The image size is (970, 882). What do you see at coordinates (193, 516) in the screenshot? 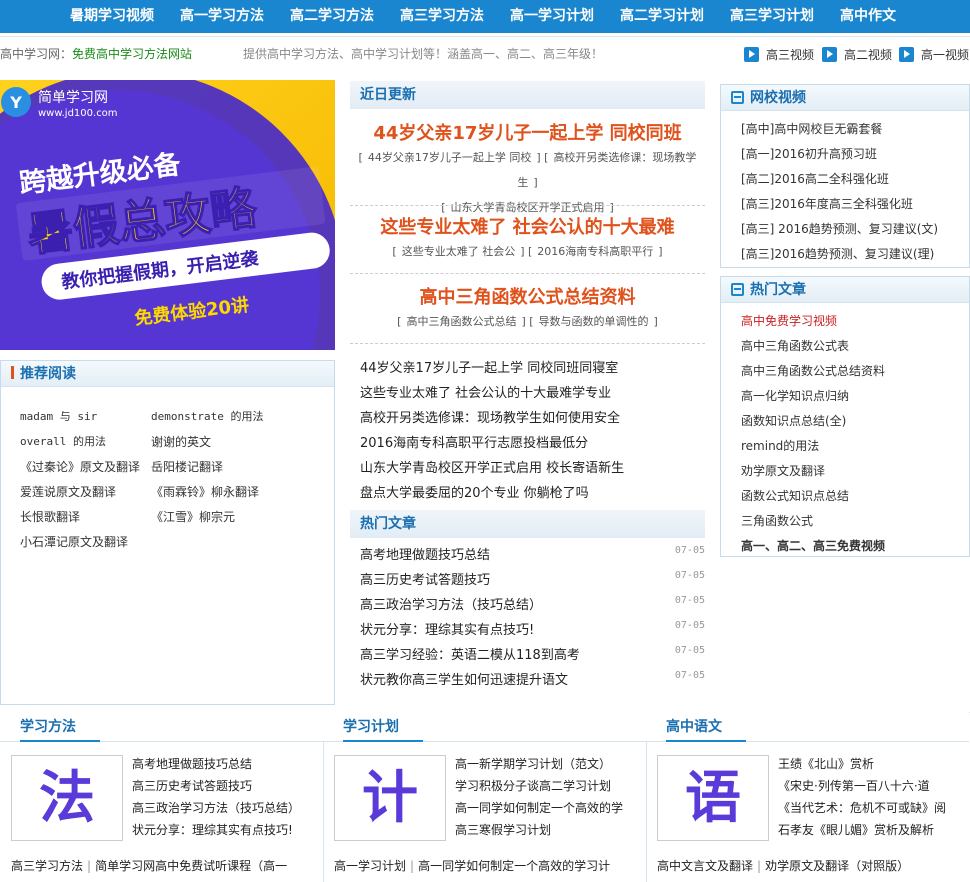
I see `recommend-item: 《江雪》柳宗元` at bounding box center [193, 516].